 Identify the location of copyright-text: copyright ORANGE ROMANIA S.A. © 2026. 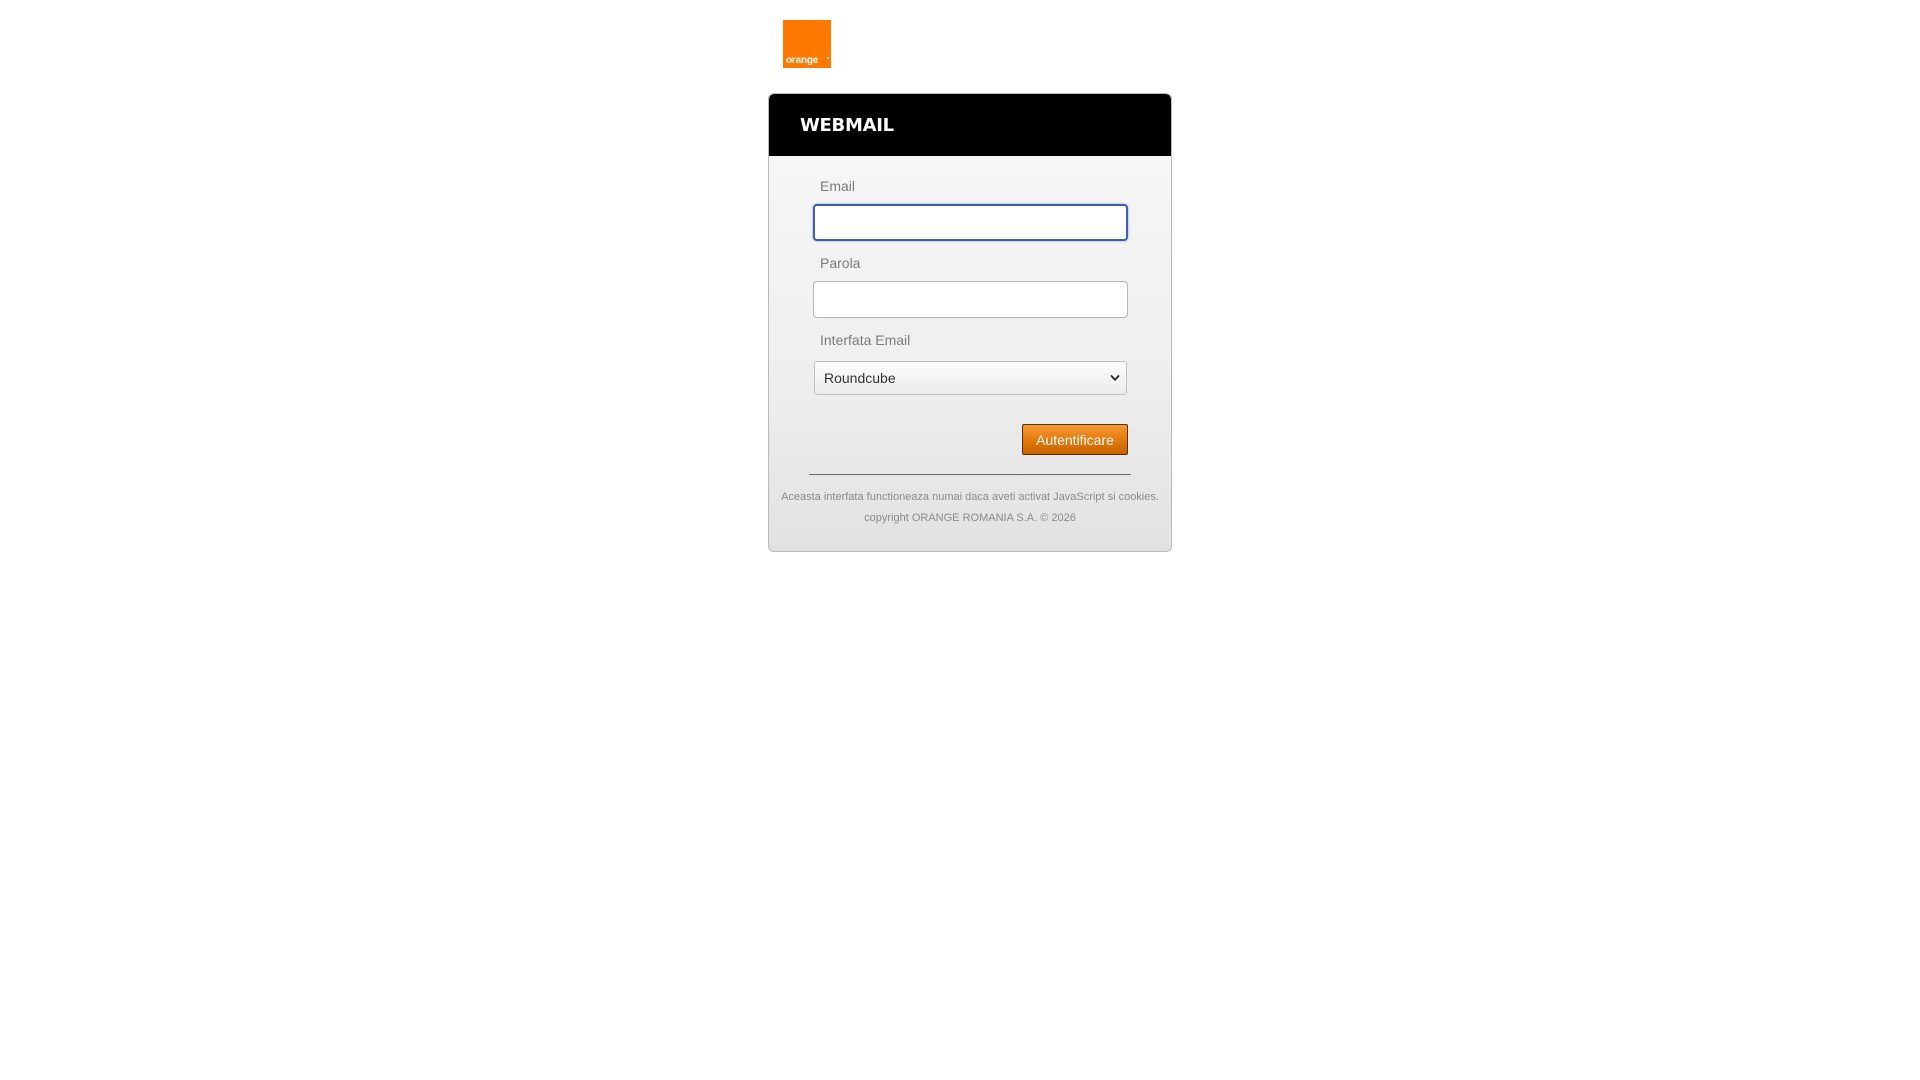
(970, 518).